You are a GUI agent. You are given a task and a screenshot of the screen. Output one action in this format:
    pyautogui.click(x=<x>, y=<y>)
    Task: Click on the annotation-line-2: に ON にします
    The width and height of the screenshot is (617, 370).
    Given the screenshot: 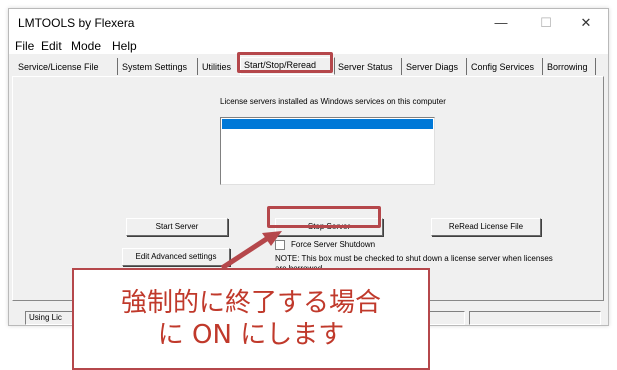 What is the action you would take?
    pyautogui.click(x=251, y=335)
    